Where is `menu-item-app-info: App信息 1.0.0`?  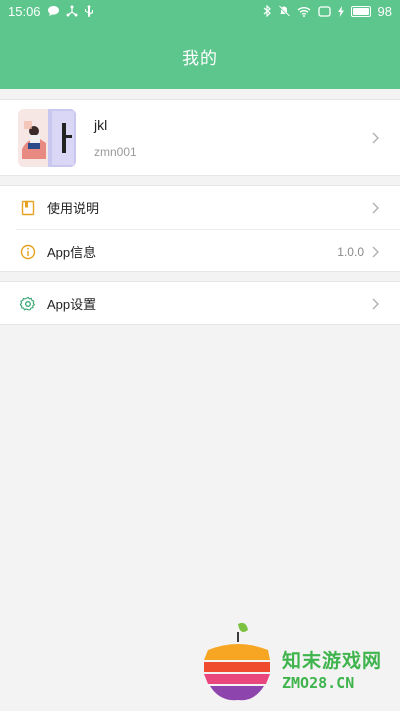
menu-item-app-info: App信息 1.0.0 is located at coordinates (200, 251).